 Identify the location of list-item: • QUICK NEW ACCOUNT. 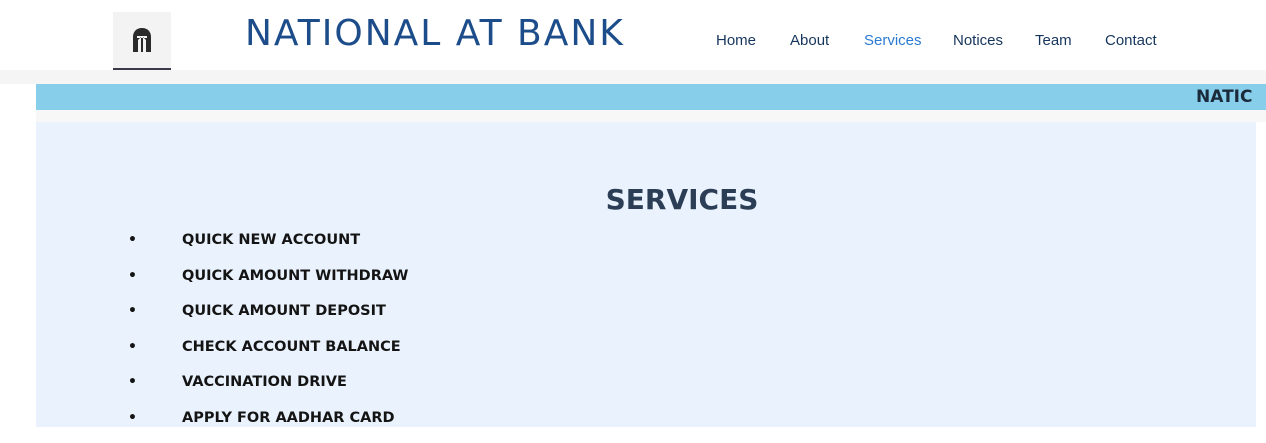
(268, 248).